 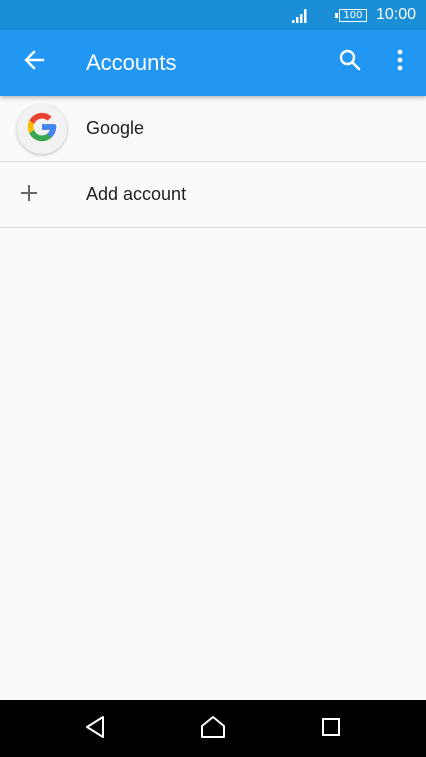 I want to click on account-item-google: Google, so click(x=213, y=129).